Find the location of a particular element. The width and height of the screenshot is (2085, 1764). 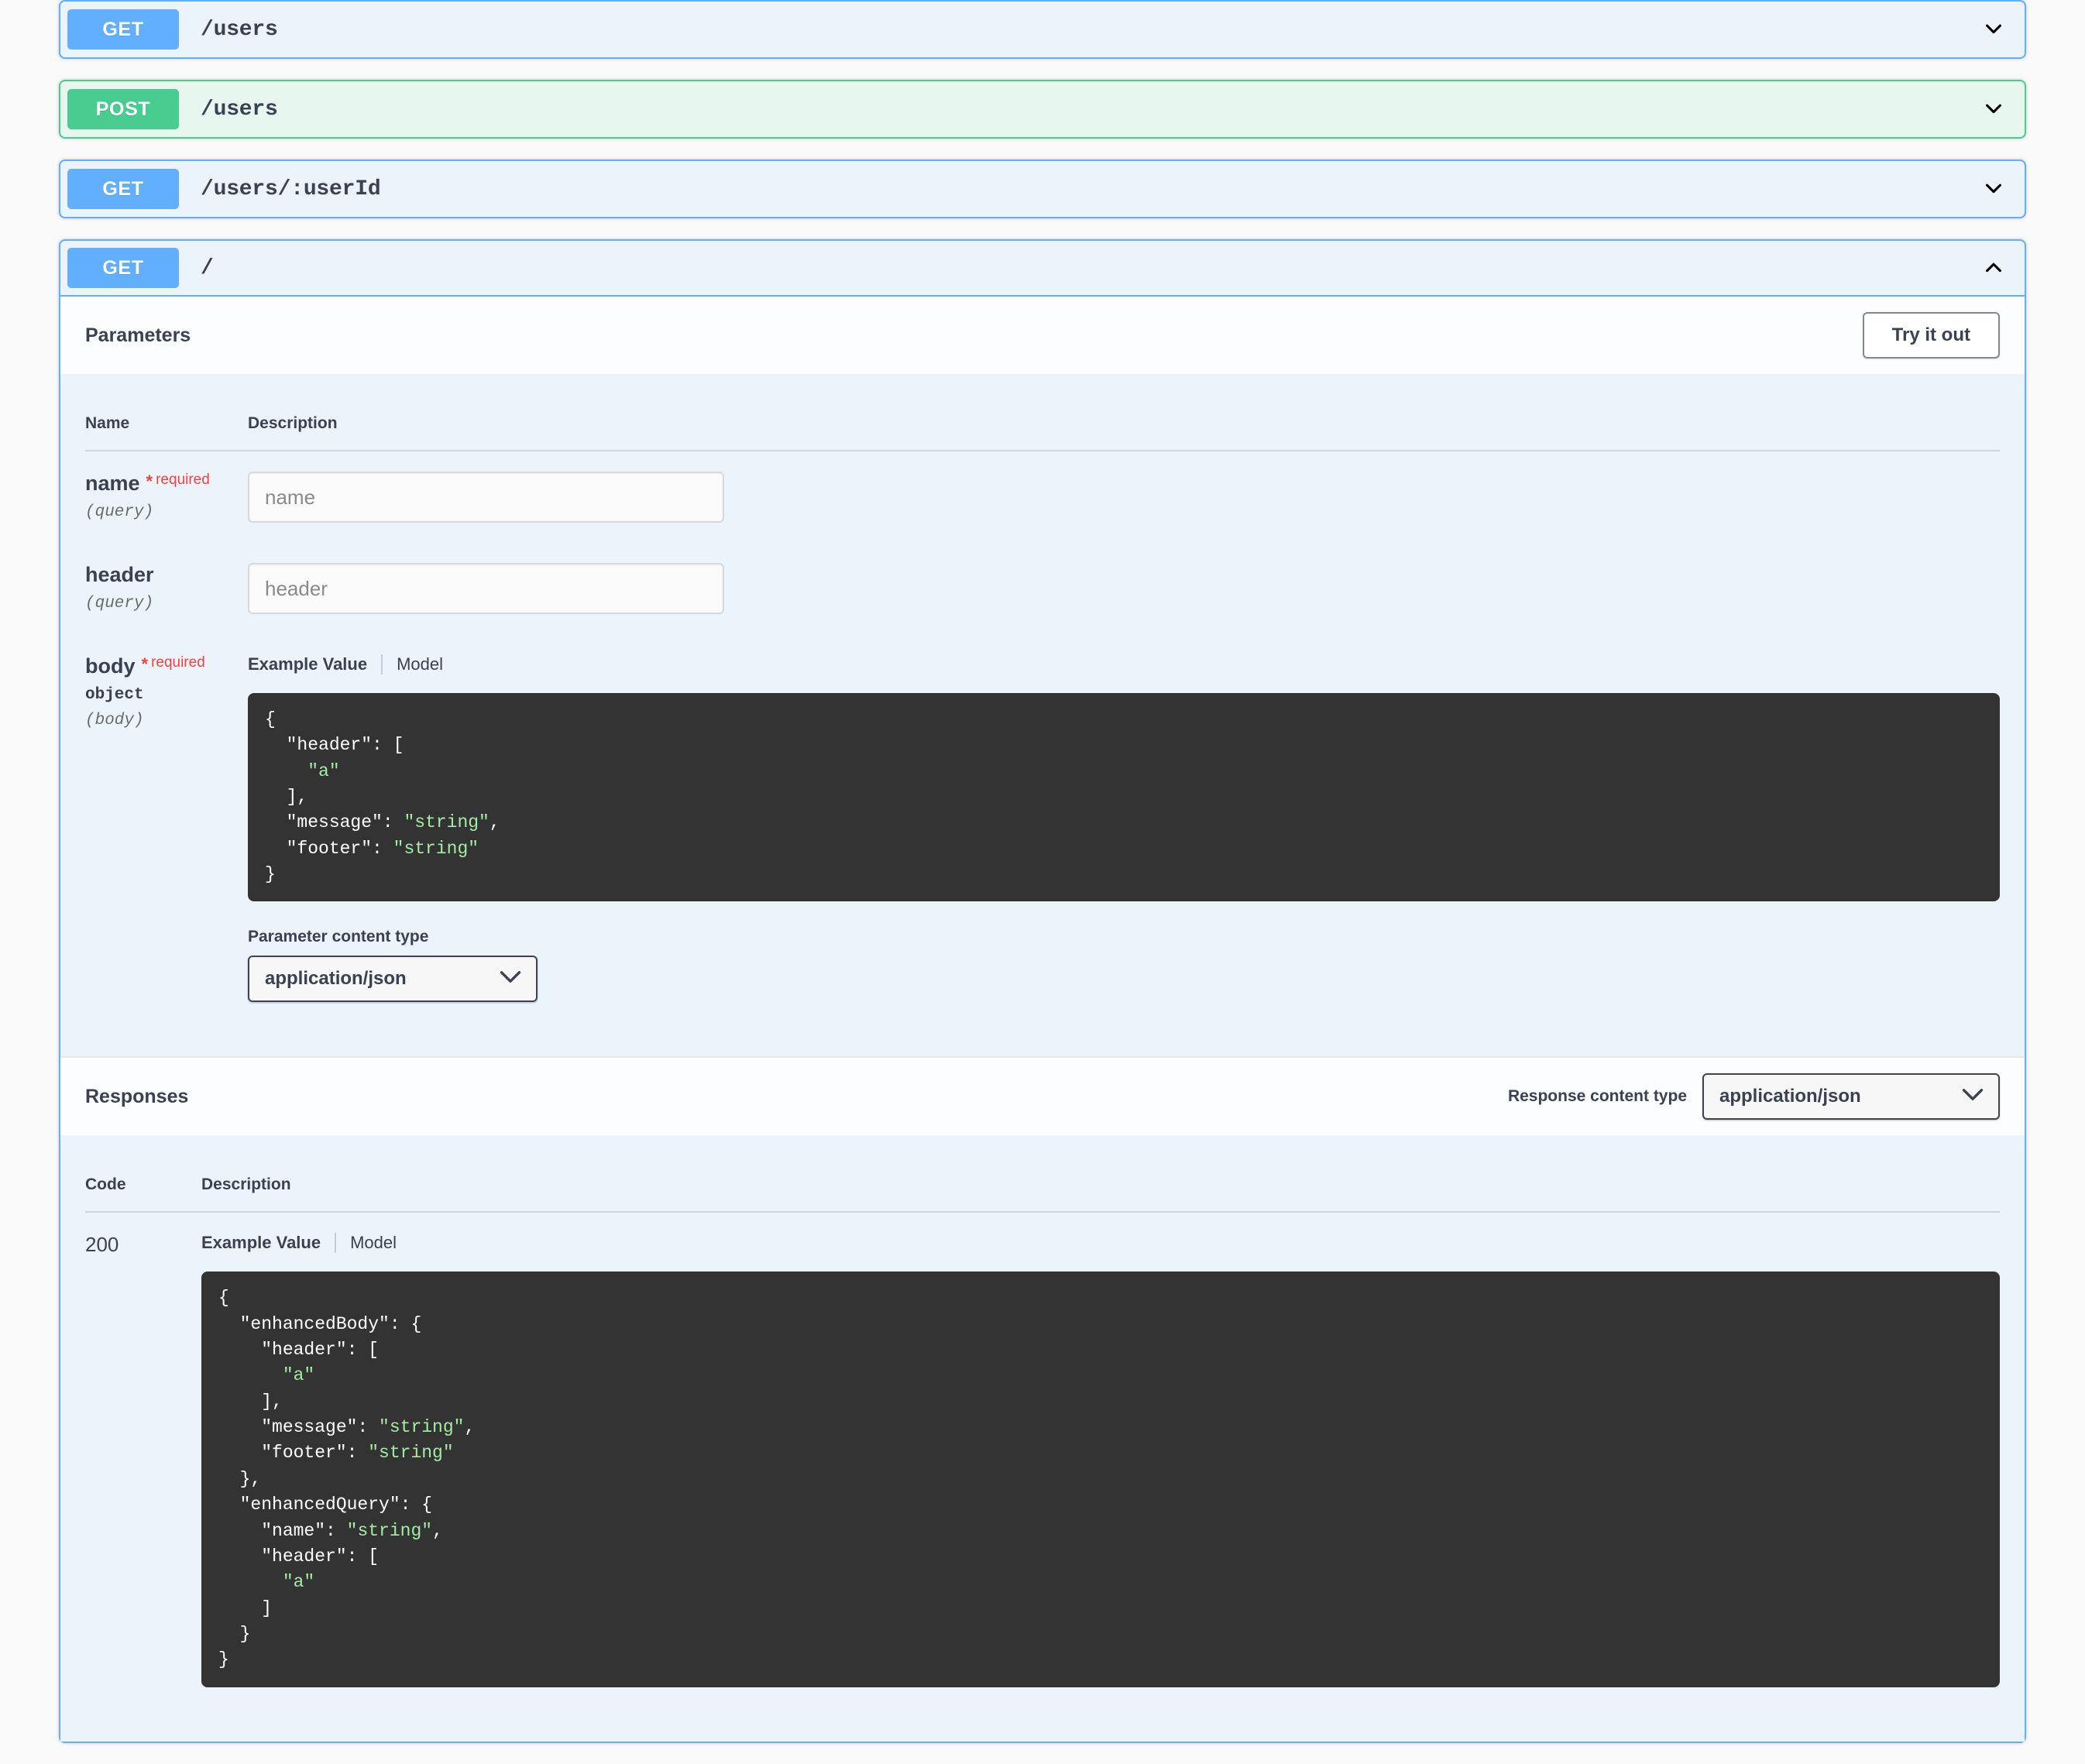

parameter-content-type-value: application/json is located at coordinates (336, 979).